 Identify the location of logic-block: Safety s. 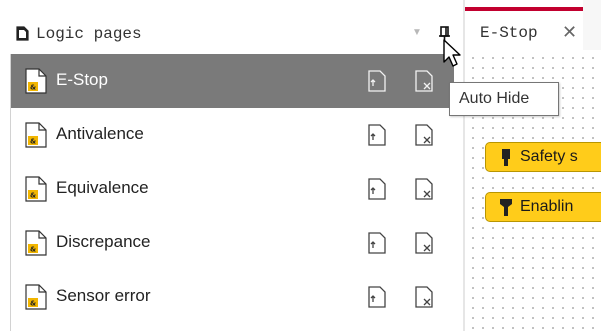
(543, 157).